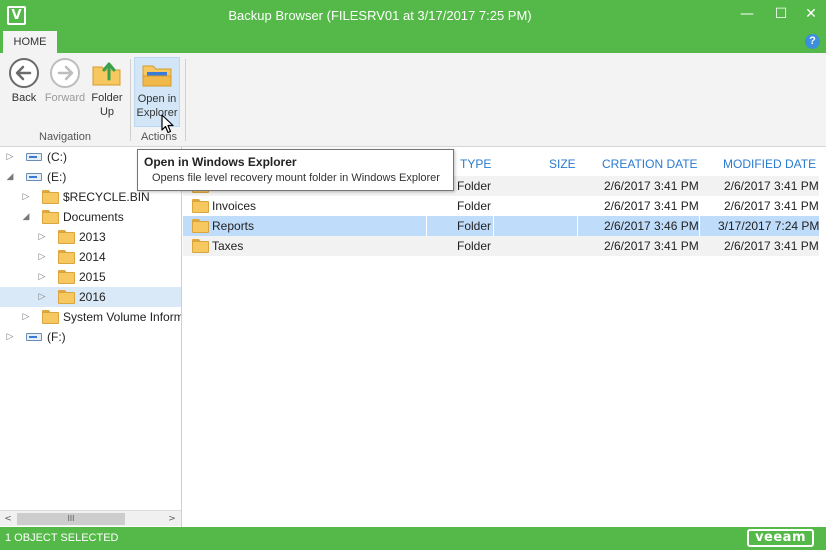 This screenshot has height=550, width=826. What do you see at coordinates (769, 226) in the screenshot?
I see `cell-modified: 3/17/2017 7:24 PM` at bounding box center [769, 226].